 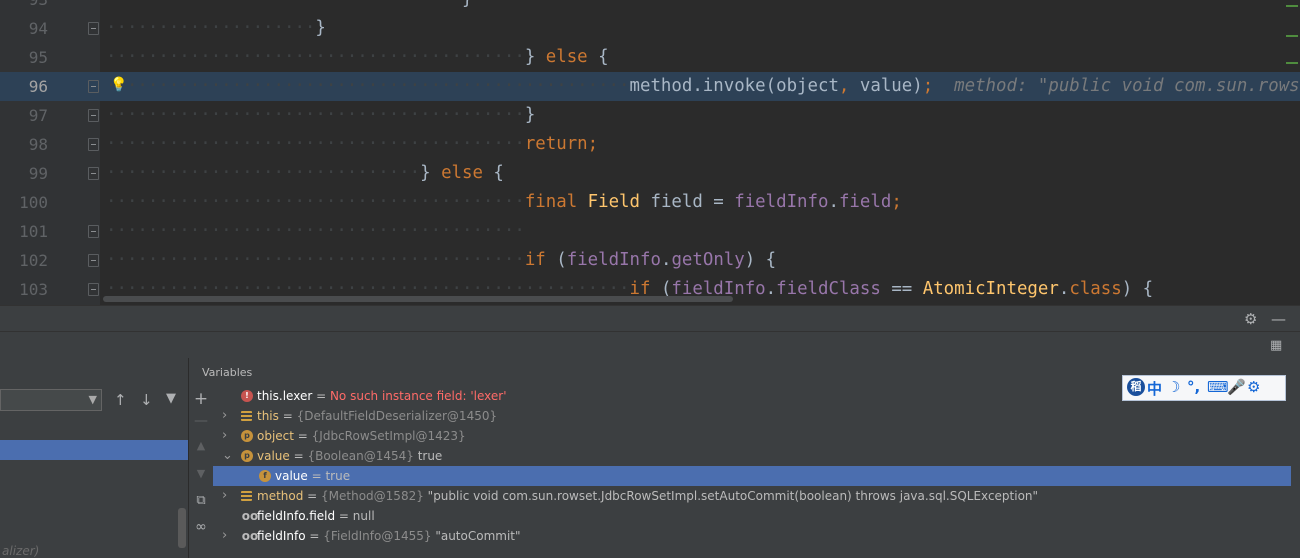 What do you see at coordinates (1278, 319) in the screenshot?
I see `minimize-icon: —` at bounding box center [1278, 319].